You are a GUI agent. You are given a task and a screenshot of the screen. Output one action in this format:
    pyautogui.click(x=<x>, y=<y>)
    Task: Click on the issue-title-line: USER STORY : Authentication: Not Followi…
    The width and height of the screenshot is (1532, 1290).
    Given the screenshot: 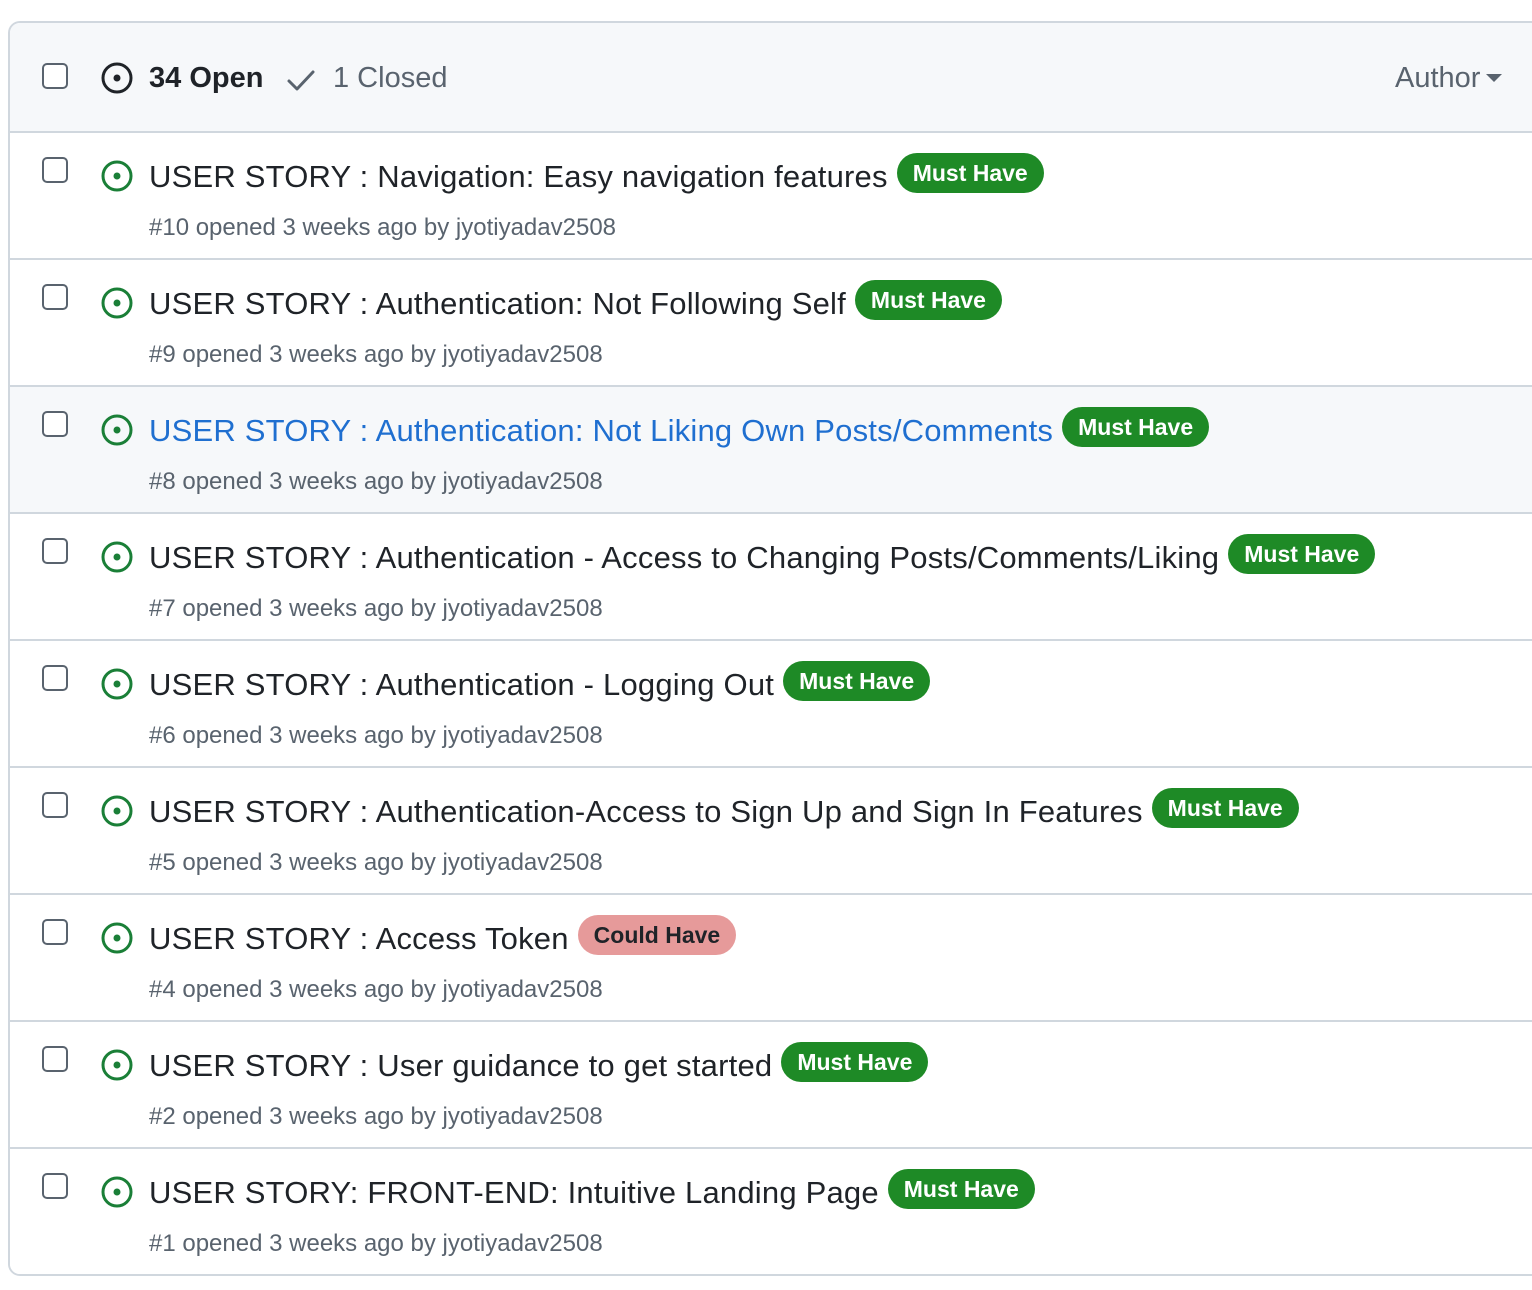 What is the action you would take?
    pyautogui.click(x=575, y=304)
    